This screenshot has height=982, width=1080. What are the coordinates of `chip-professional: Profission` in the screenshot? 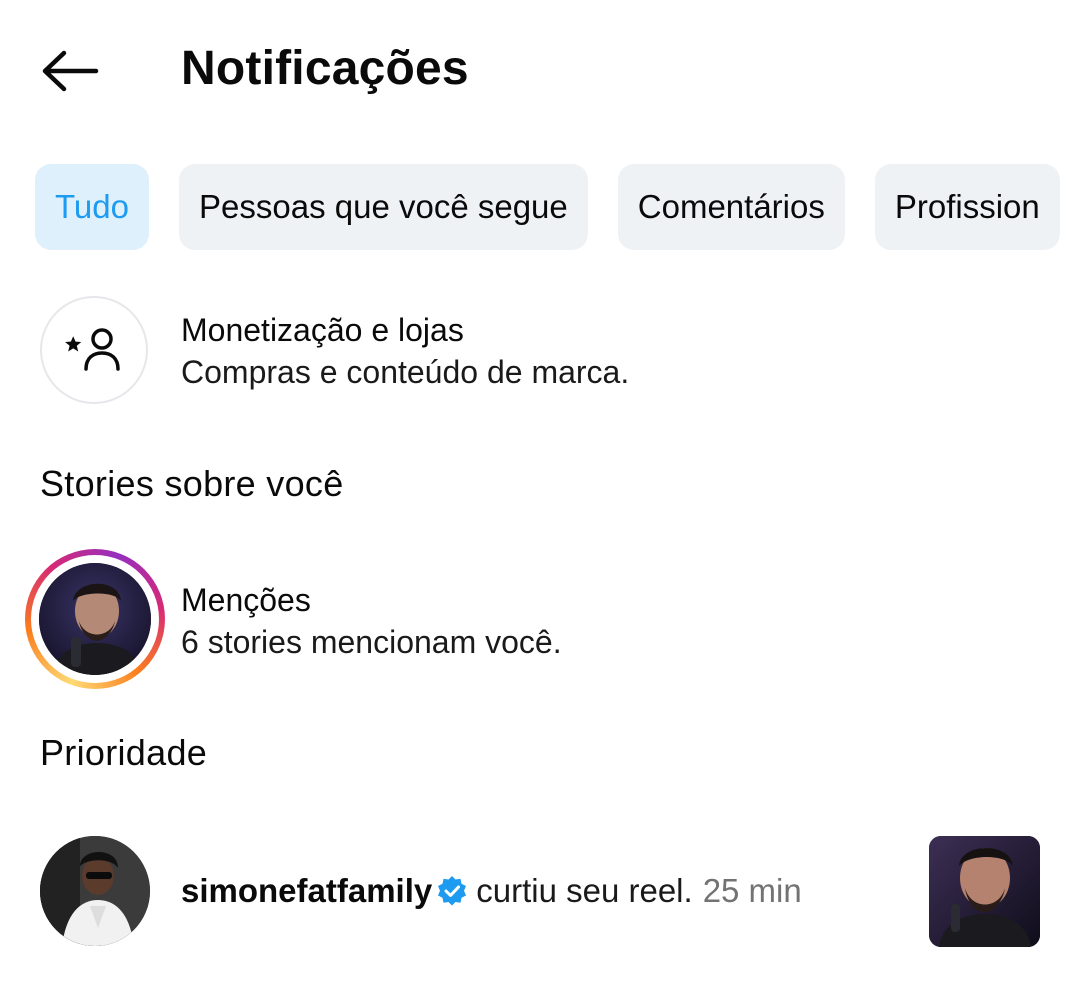 It's located at (967, 207).